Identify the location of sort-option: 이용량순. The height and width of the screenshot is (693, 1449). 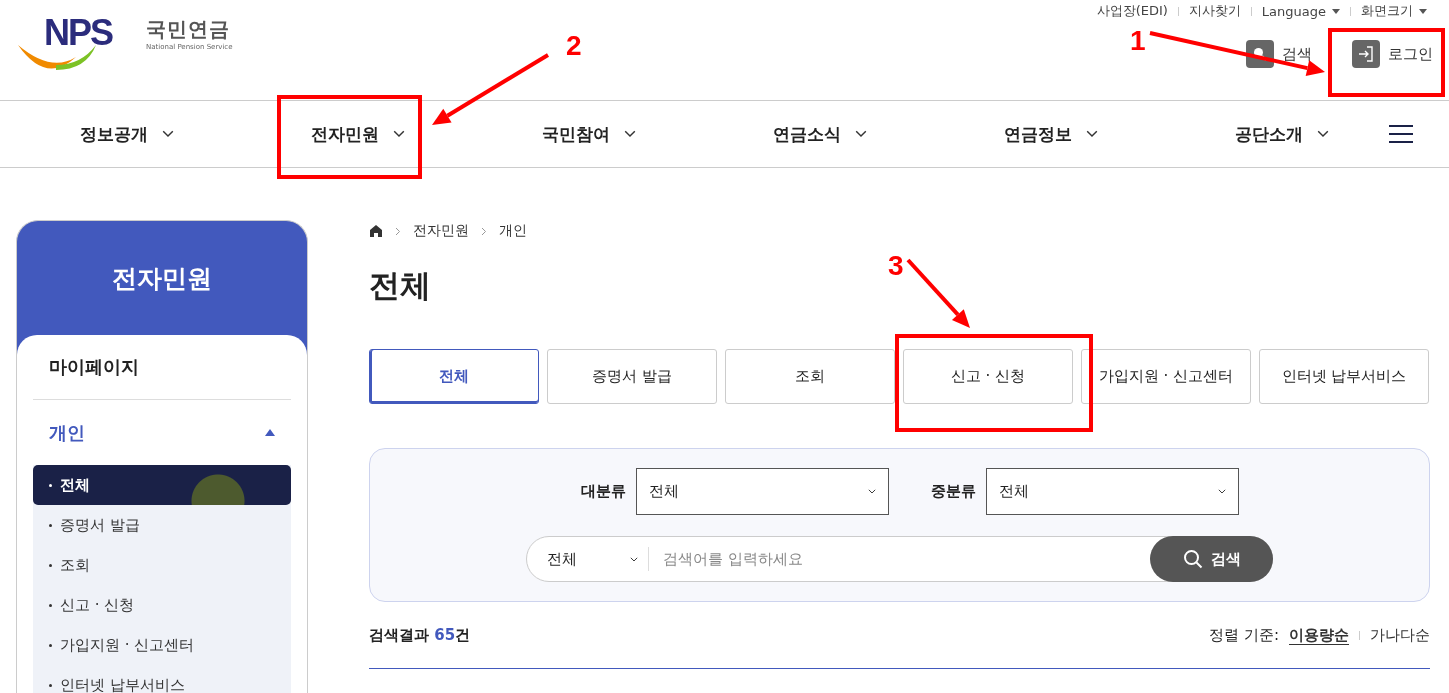
(1319, 635).